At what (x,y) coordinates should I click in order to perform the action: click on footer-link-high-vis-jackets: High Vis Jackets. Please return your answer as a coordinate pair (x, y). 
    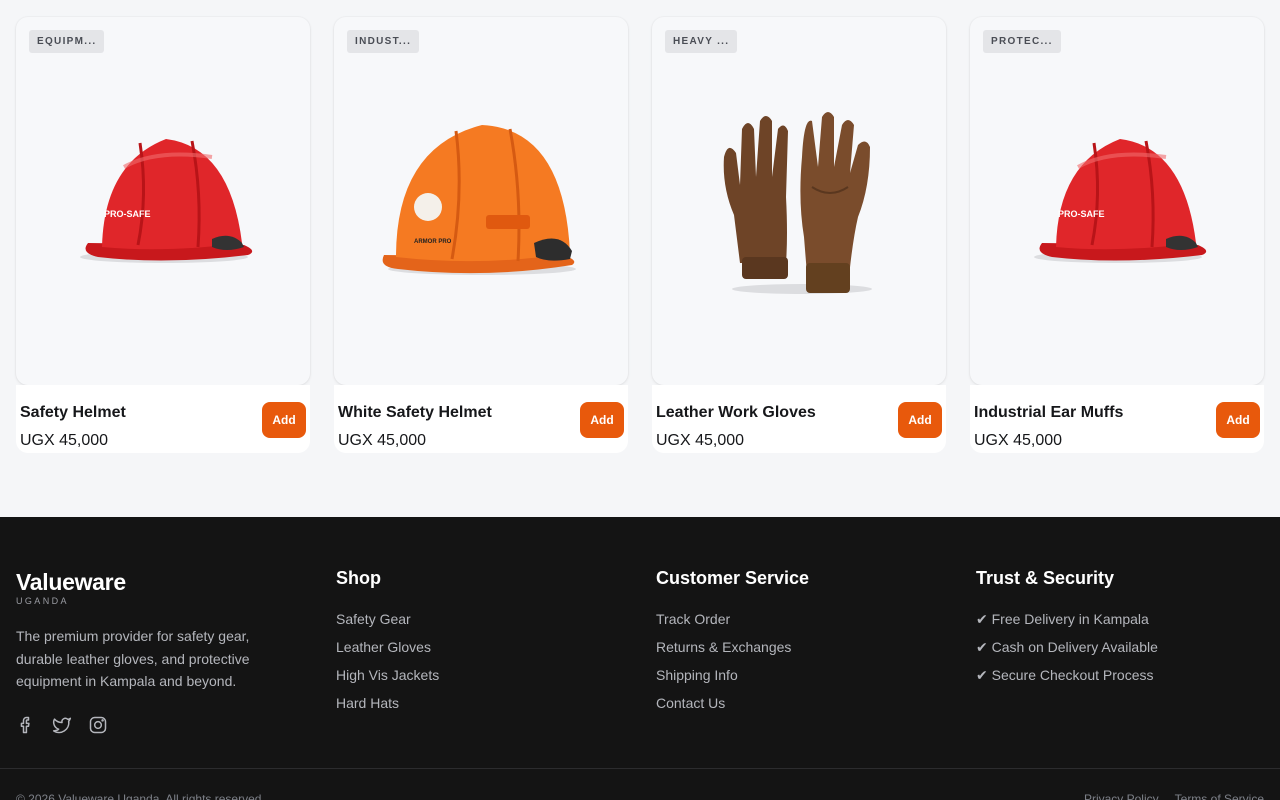
    Looking at the image, I should click on (387, 680).